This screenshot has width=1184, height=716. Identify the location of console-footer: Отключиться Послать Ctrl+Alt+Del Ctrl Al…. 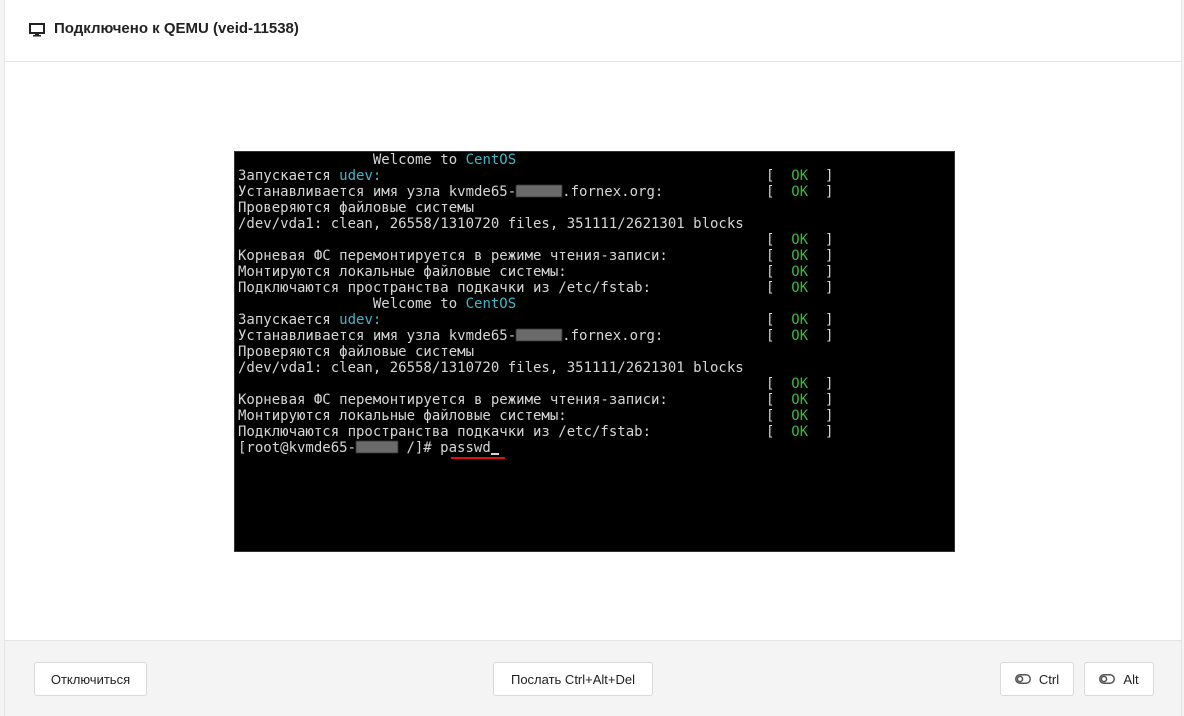
(593, 678).